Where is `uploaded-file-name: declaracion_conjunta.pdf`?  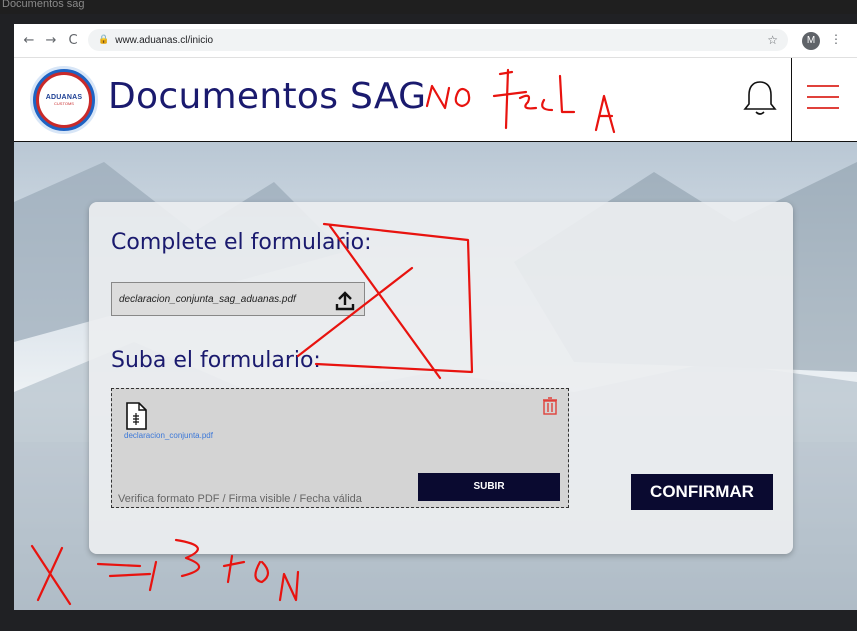 uploaded-file-name: declaracion_conjunta.pdf is located at coordinates (168, 435).